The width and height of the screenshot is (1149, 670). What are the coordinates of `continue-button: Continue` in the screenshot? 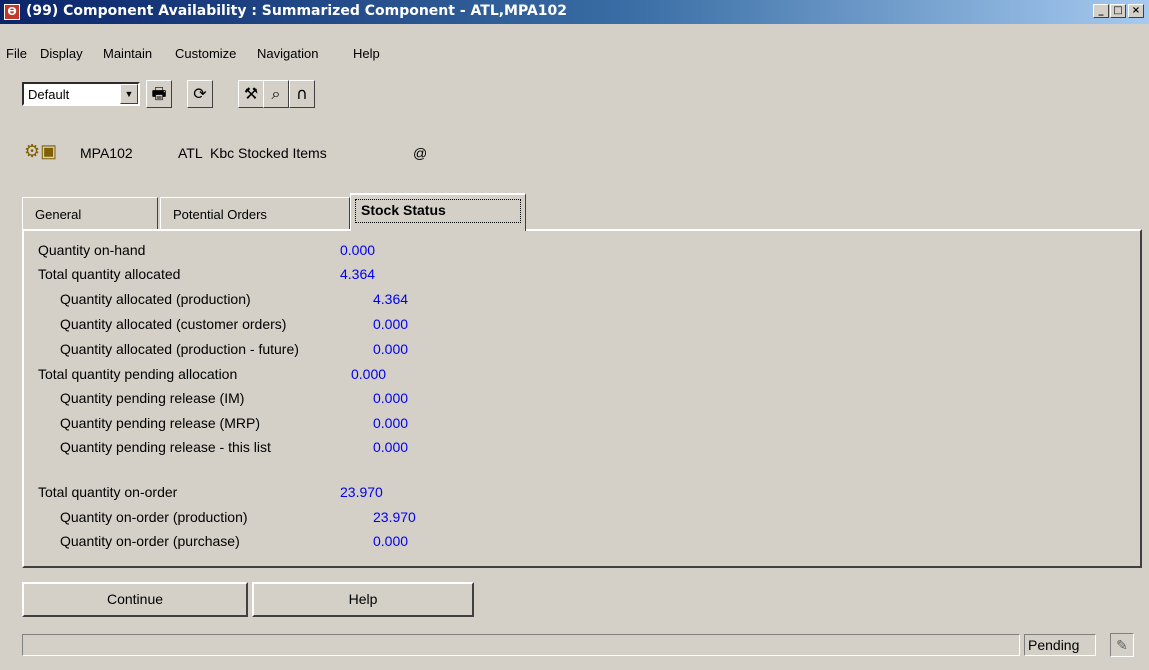 It's located at (135, 599).